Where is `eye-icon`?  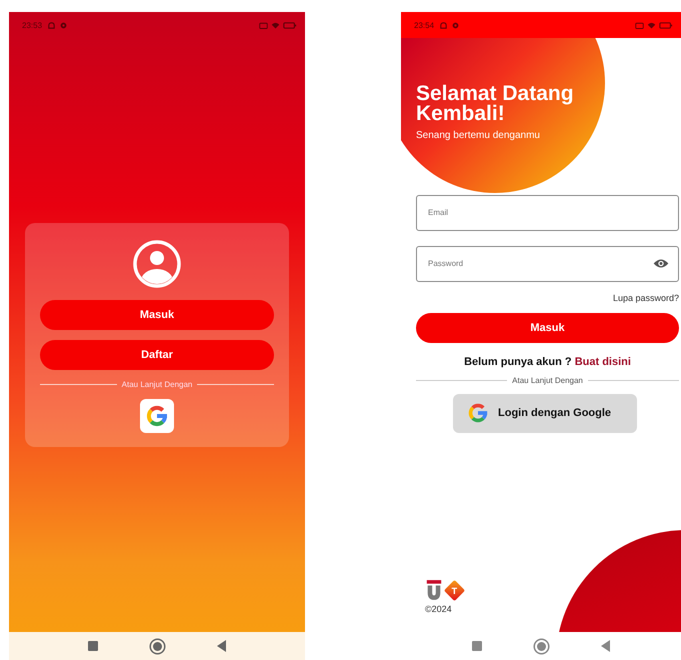 eye-icon is located at coordinates (661, 263).